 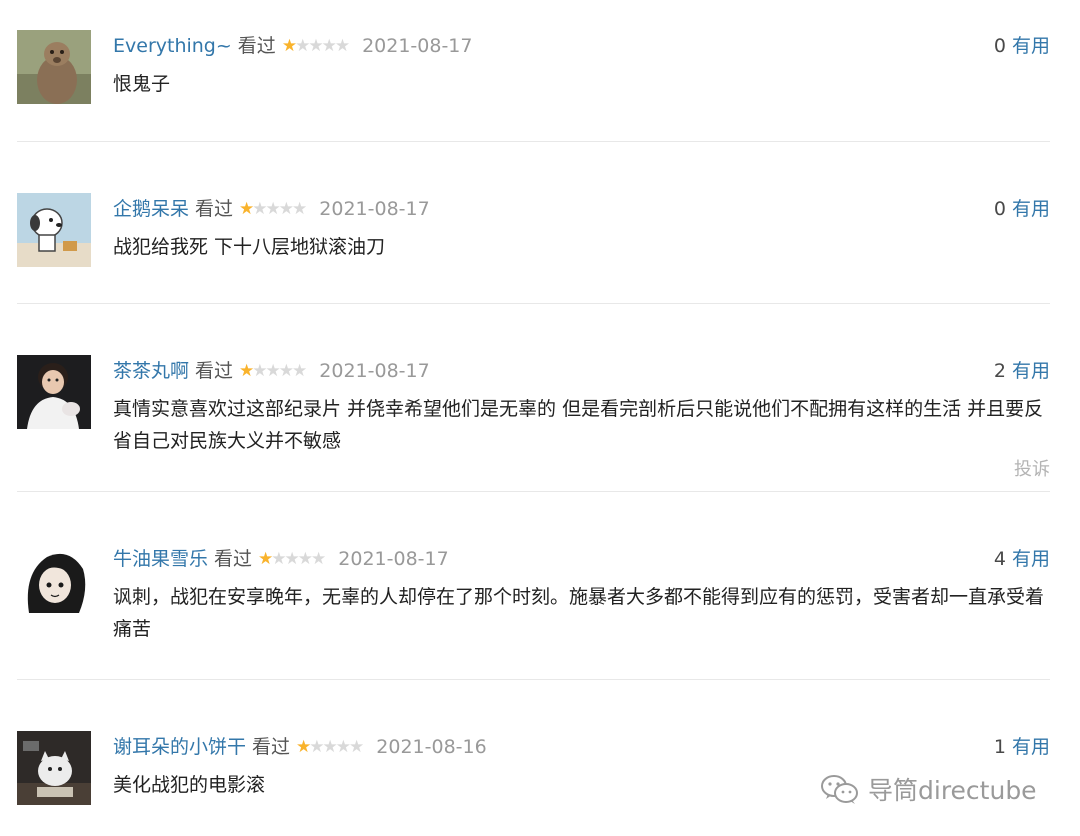 What do you see at coordinates (839, 789) in the screenshot?
I see `wechat-icon` at bounding box center [839, 789].